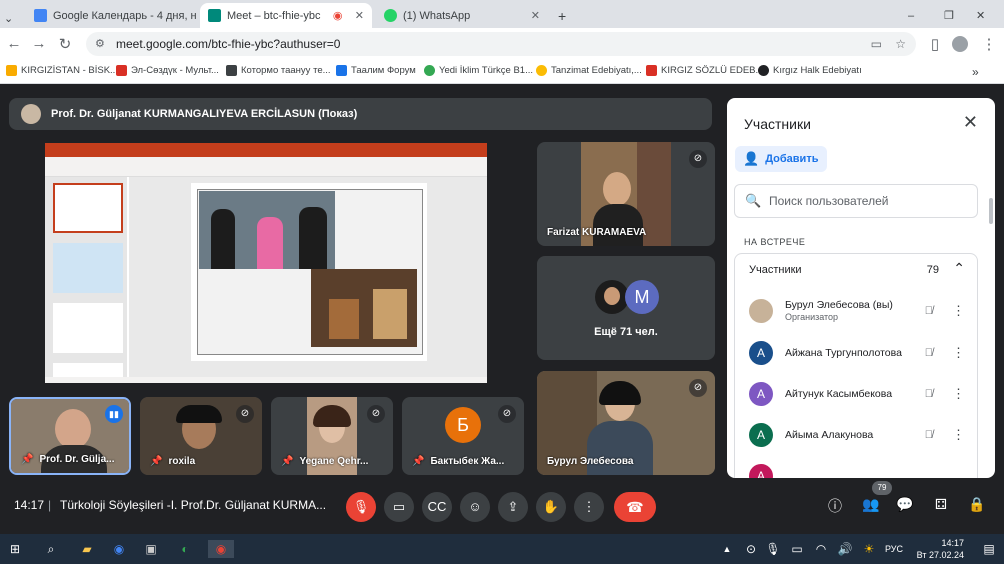  Describe the element at coordinates (797, 549) in the screenshot. I see `battery-icon: ▭` at that location.